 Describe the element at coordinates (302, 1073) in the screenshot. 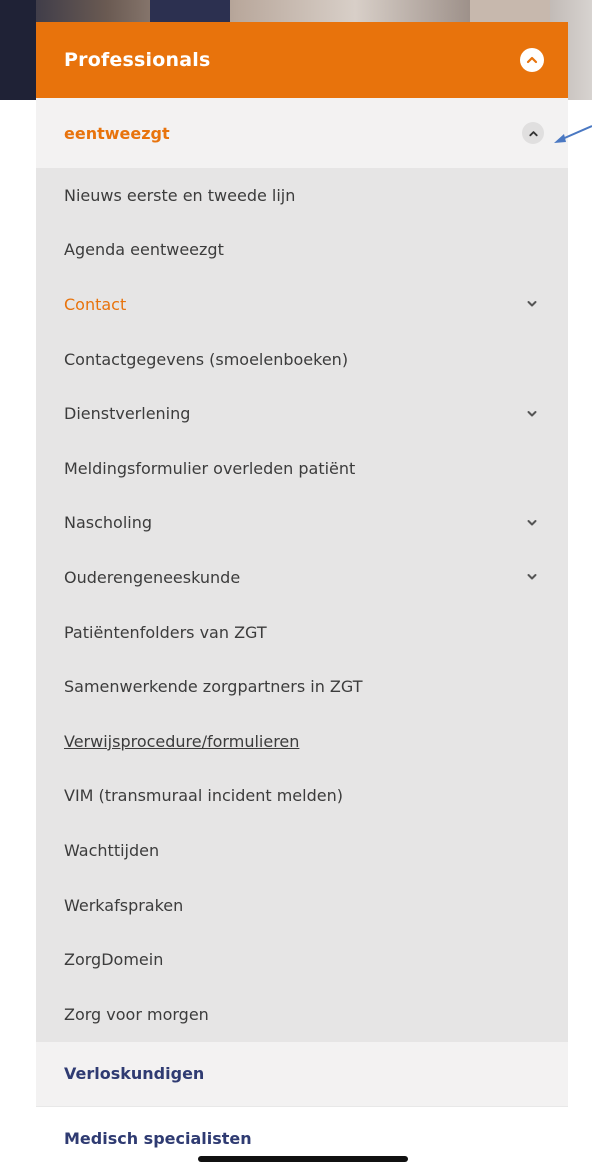

I see `menu-item-verloskundigen: Verloskundigen` at that location.